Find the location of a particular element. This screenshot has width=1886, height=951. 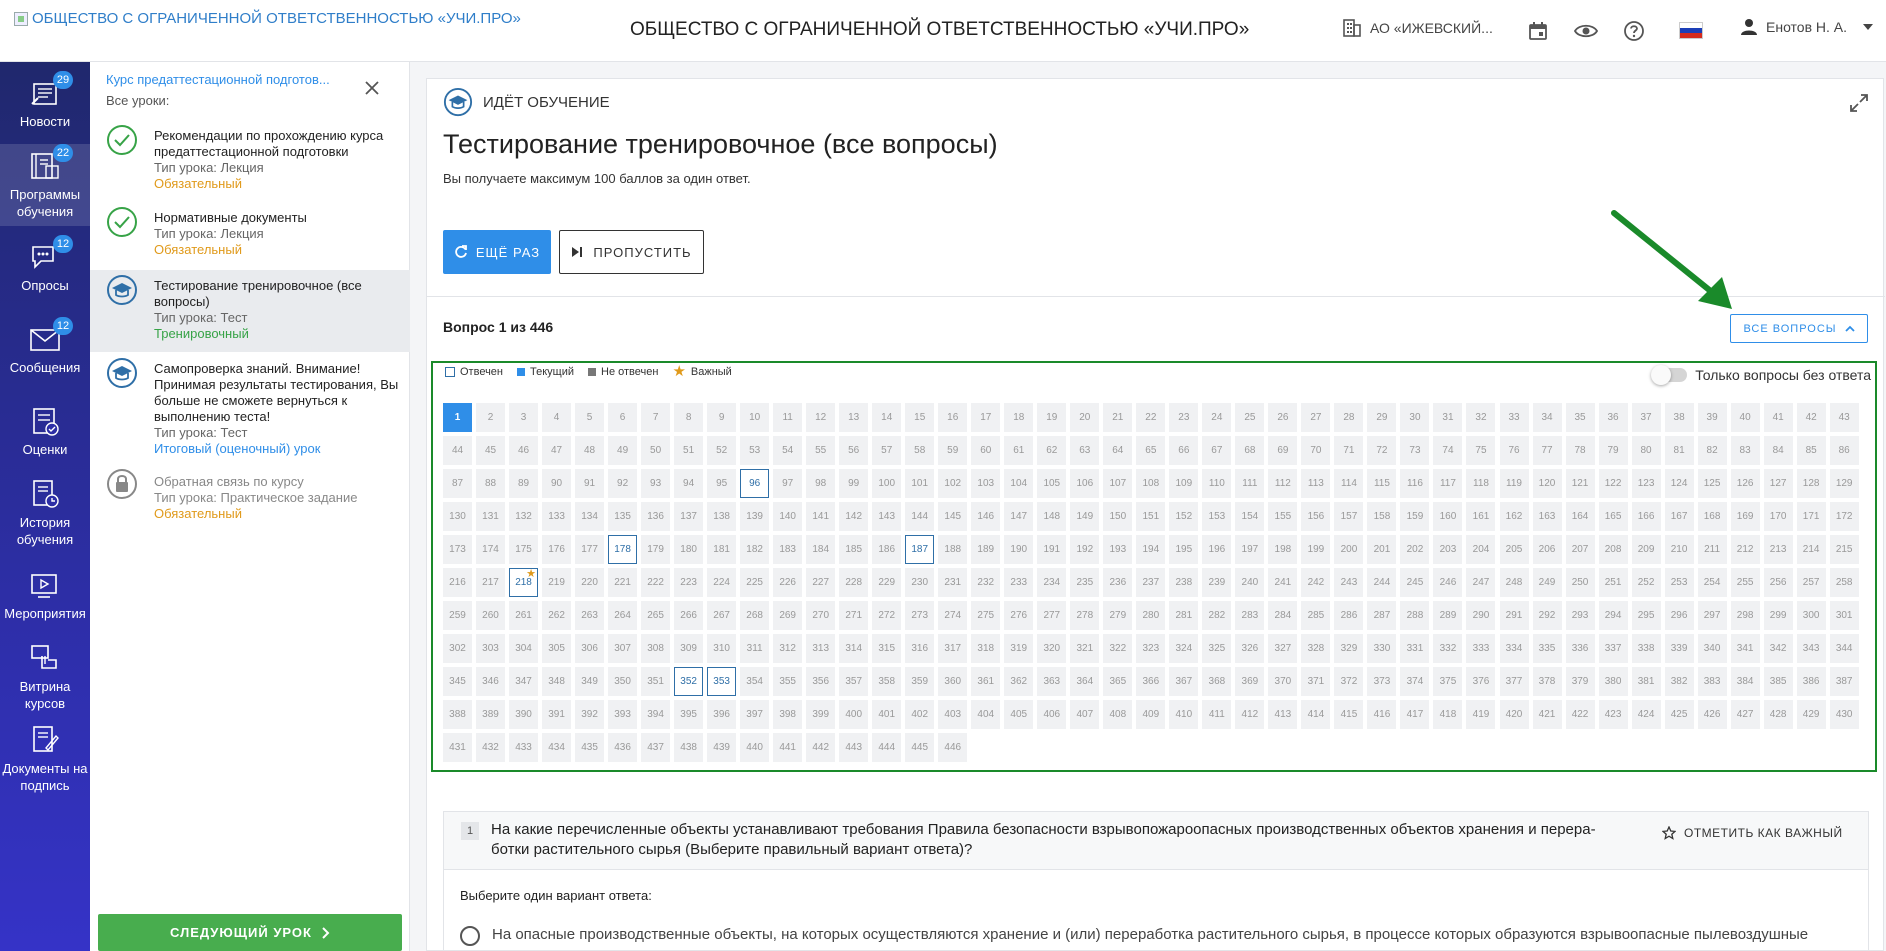

question-cell-102: 102 is located at coordinates (953, 483).